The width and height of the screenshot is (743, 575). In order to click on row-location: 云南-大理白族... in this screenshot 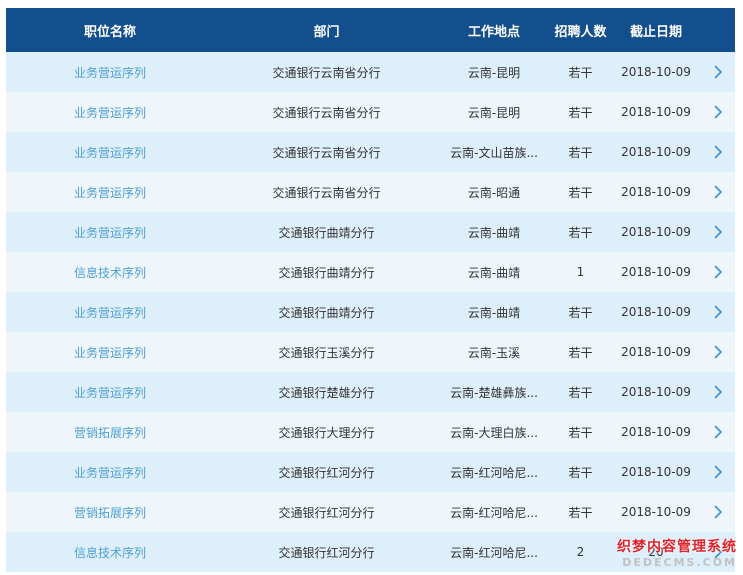, I will do `click(494, 432)`.